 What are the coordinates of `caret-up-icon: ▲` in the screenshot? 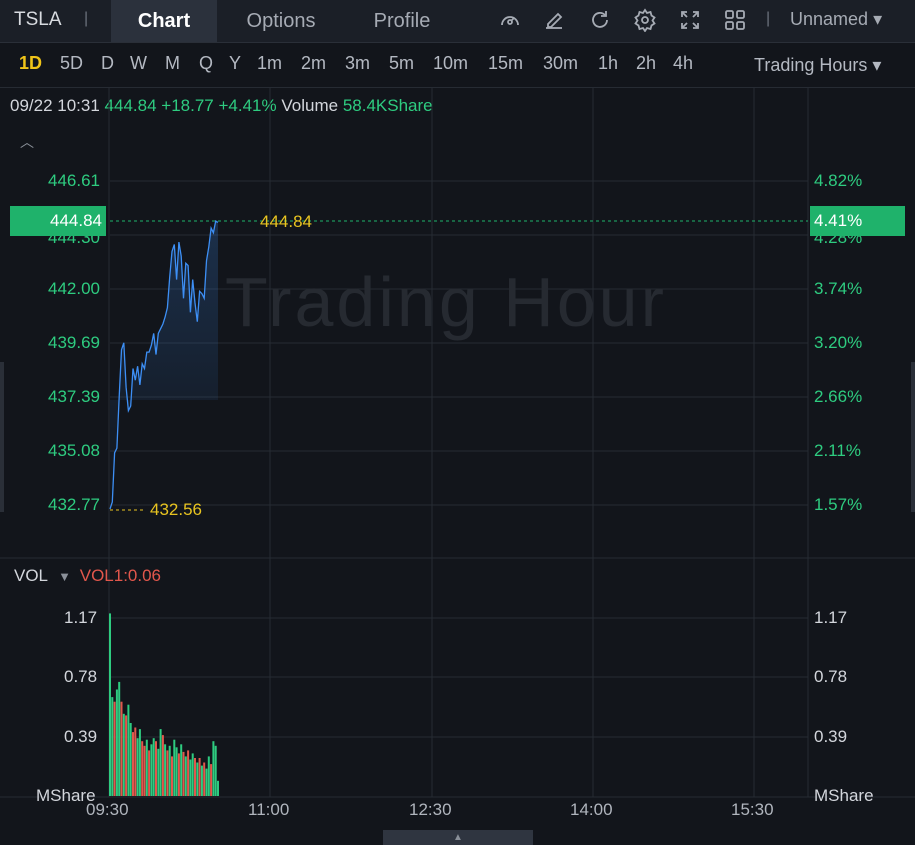 It's located at (458, 837).